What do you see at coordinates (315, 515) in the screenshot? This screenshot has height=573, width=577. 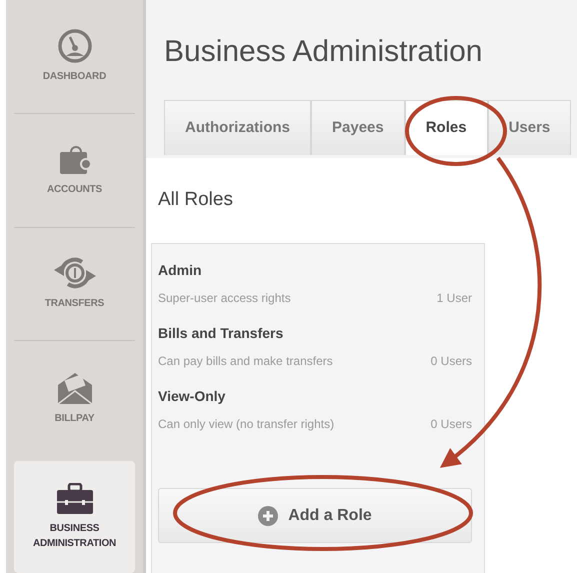 I see `add-role-button: Add a Role` at bounding box center [315, 515].